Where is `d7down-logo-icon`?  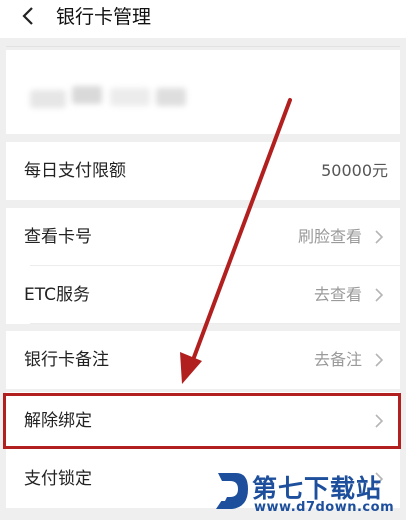
d7down-logo-icon is located at coordinates (232, 491).